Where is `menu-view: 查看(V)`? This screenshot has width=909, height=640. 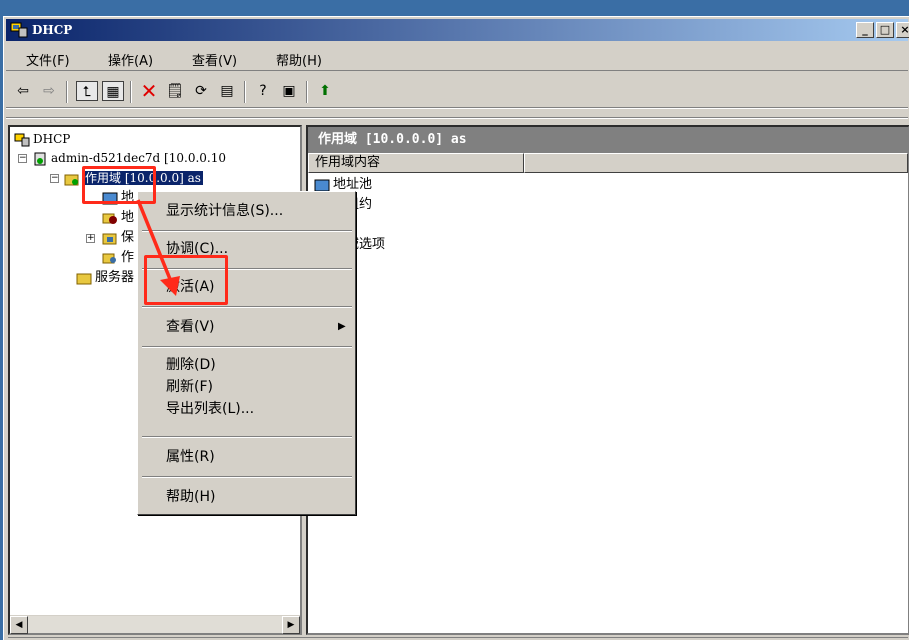
menu-view: 查看(V) is located at coordinates (214, 59).